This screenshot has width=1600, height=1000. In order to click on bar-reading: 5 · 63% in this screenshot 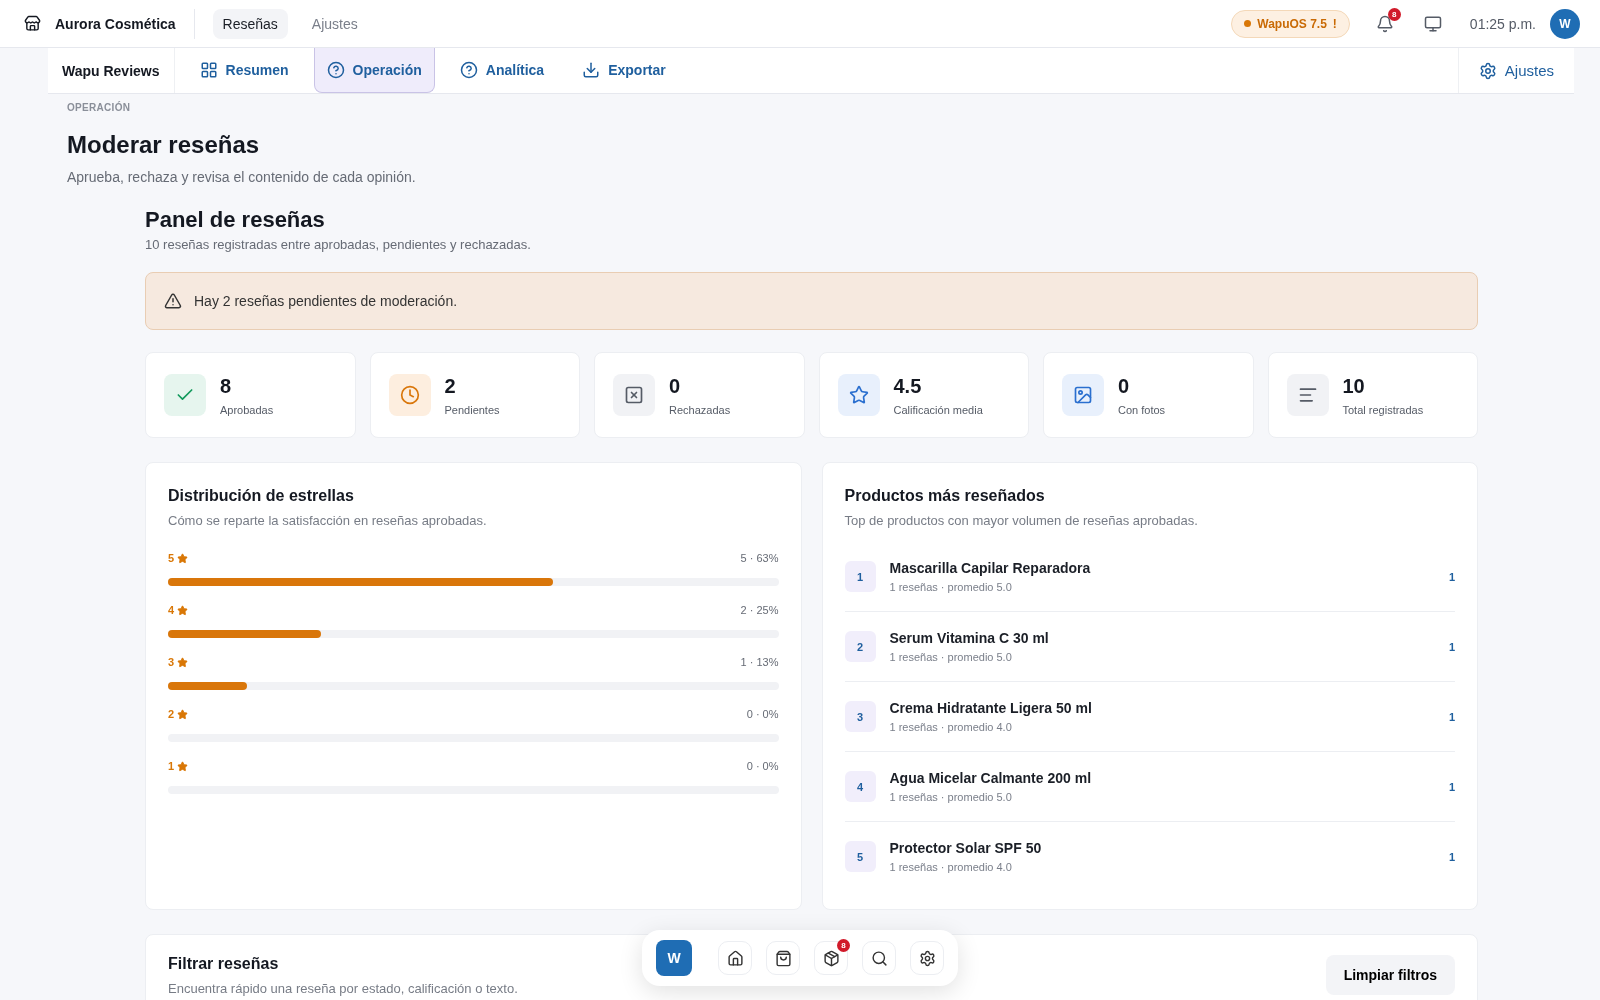, I will do `click(759, 558)`.